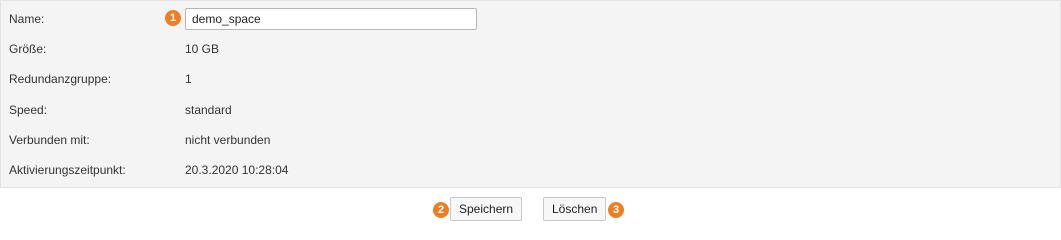 The image size is (1061, 240). What do you see at coordinates (202, 49) in the screenshot?
I see `size-value: 10 GB` at bounding box center [202, 49].